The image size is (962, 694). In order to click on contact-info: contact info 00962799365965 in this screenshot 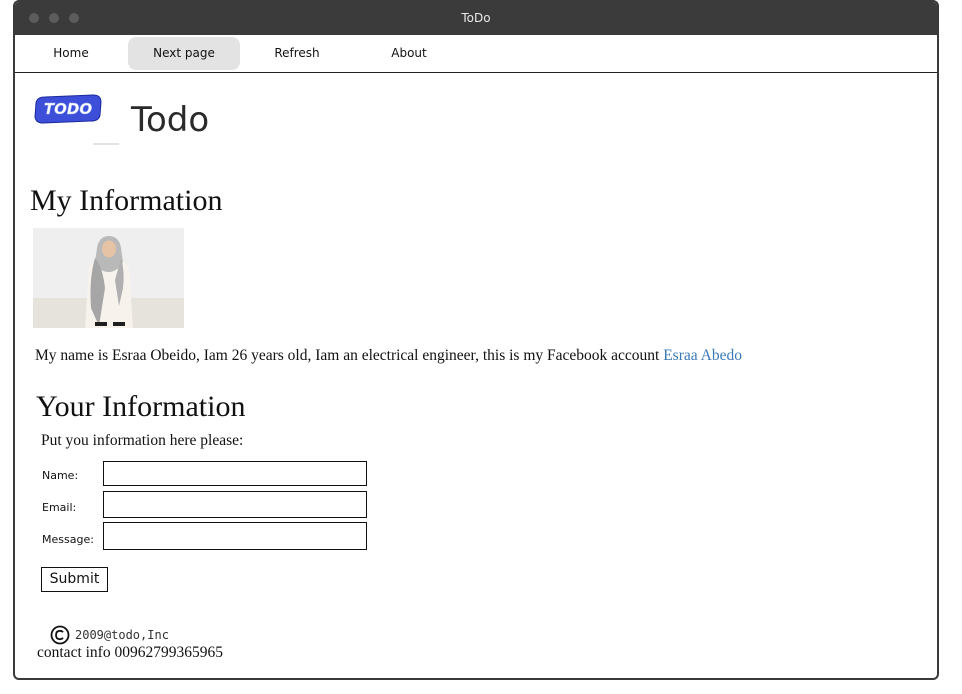, I will do `click(130, 652)`.